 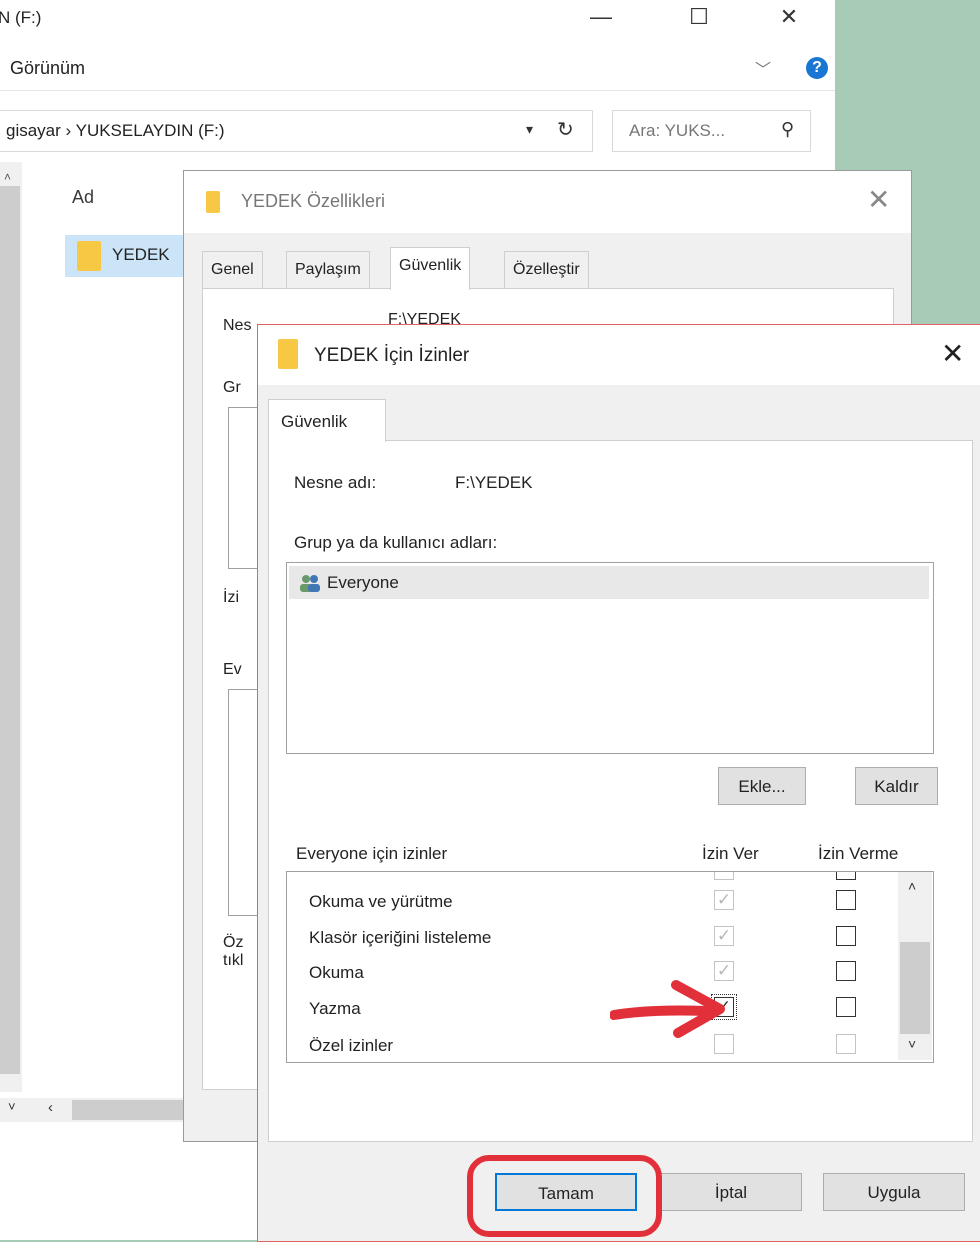 What do you see at coordinates (912, 886) in the screenshot?
I see `chevron-up-icon: ˄` at bounding box center [912, 886].